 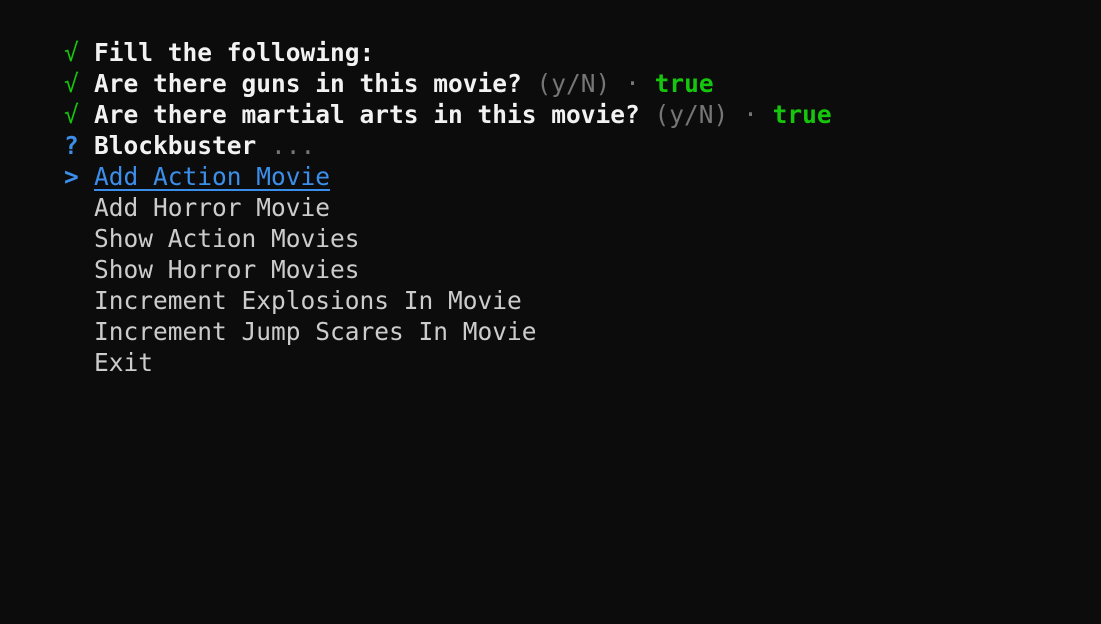 What do you see at coordinates (71, 145) in the screenshot?
I see `question-icon: ?` at bounding box center [71, 145].